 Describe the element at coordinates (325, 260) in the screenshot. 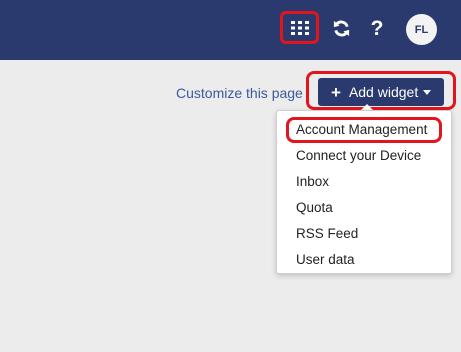

I see `menu-item-user-data: User data` at that location.